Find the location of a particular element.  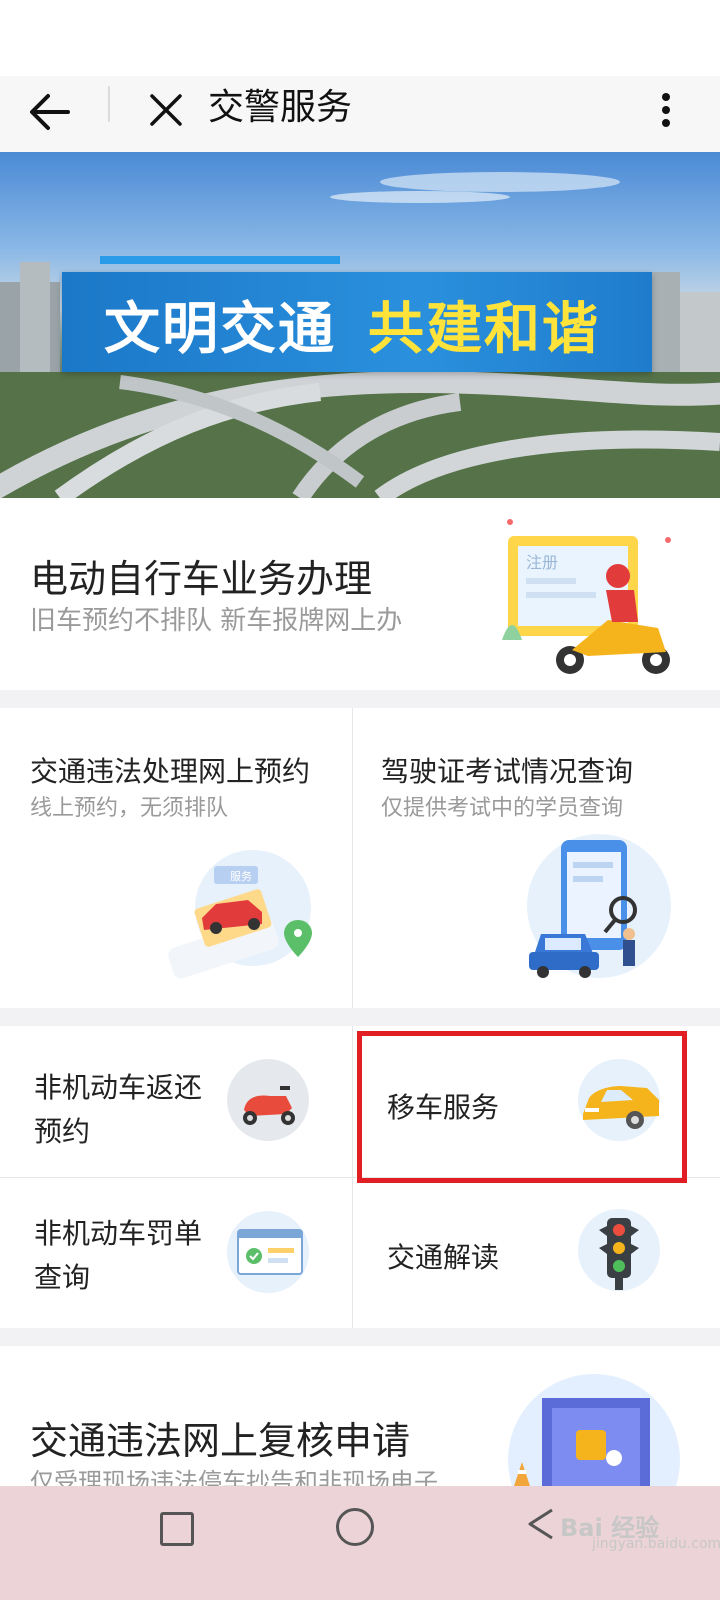

service-title-line-2: 预约 is located at coordinates (62, 1131).